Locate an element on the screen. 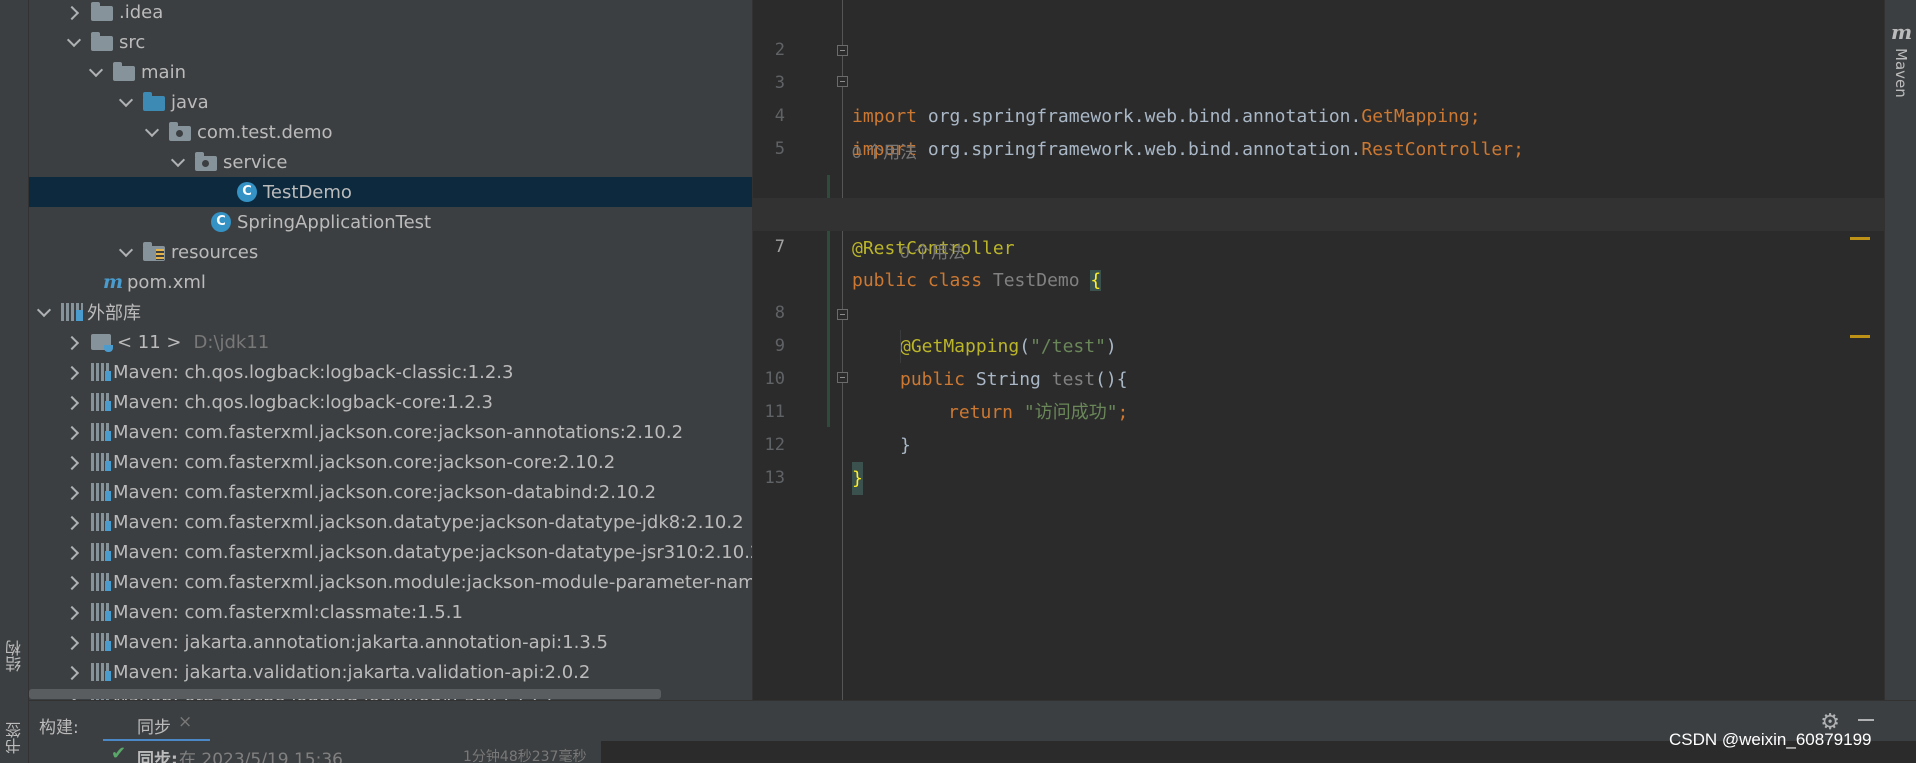  code-line-6: 6 @RestController is located at coordinates (1319, 212).